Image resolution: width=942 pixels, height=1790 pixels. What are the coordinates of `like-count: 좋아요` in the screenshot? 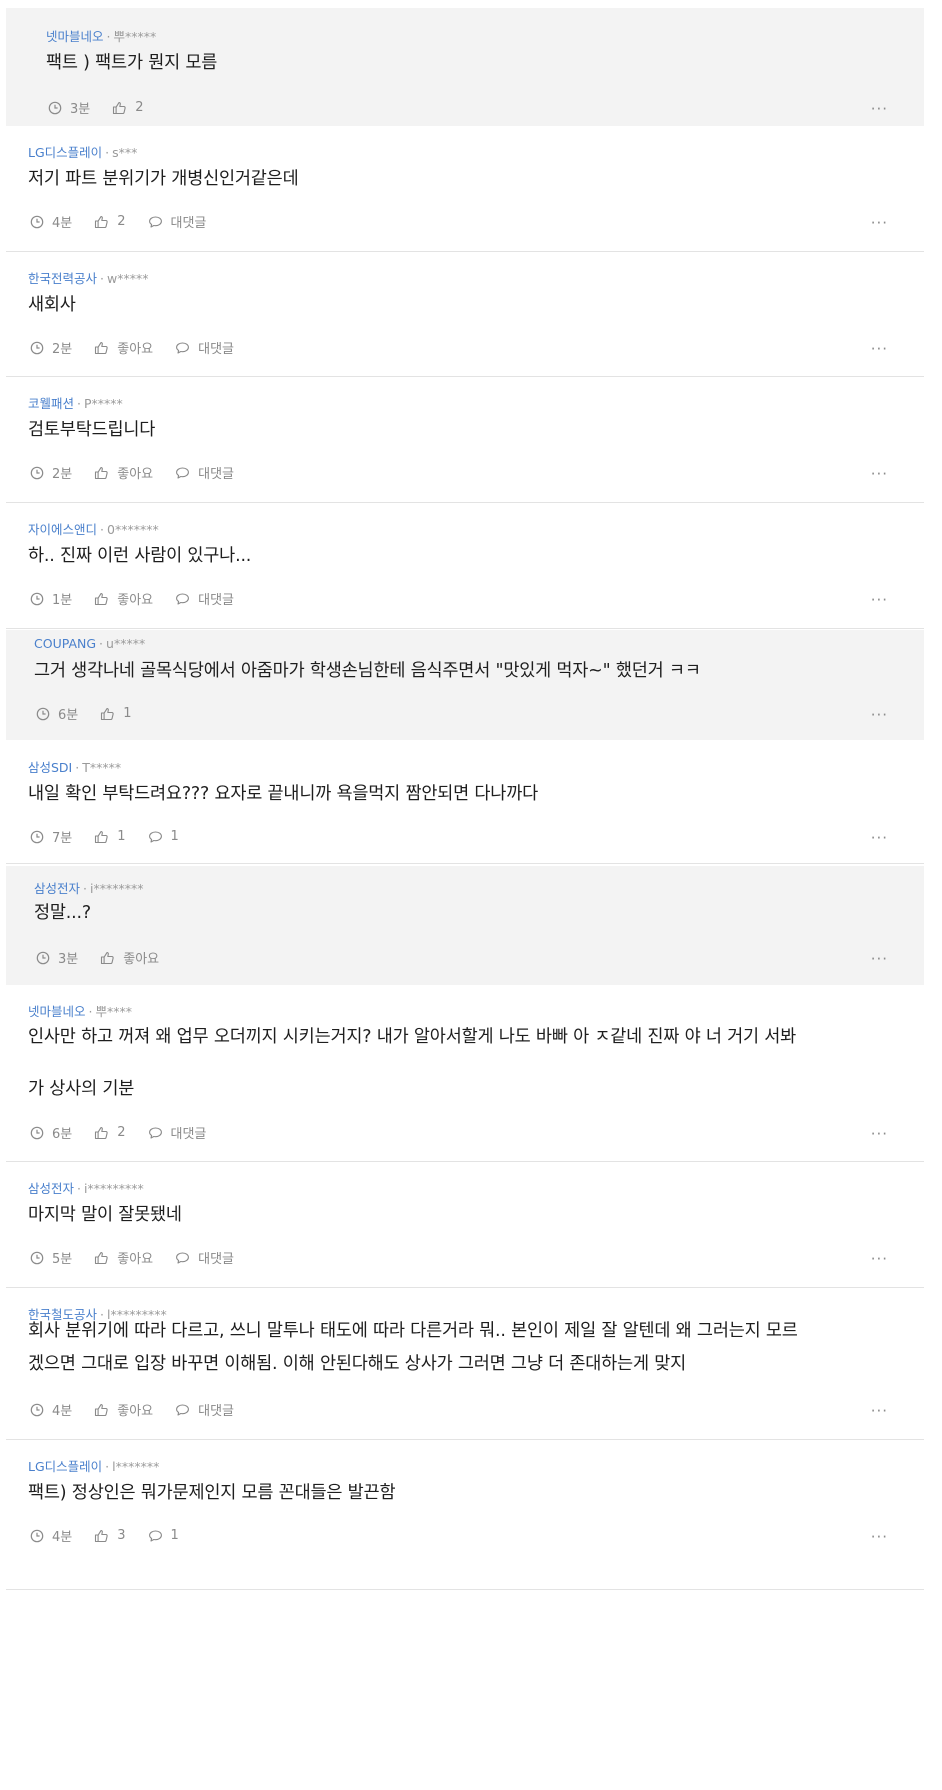 It's located at (135, 600).